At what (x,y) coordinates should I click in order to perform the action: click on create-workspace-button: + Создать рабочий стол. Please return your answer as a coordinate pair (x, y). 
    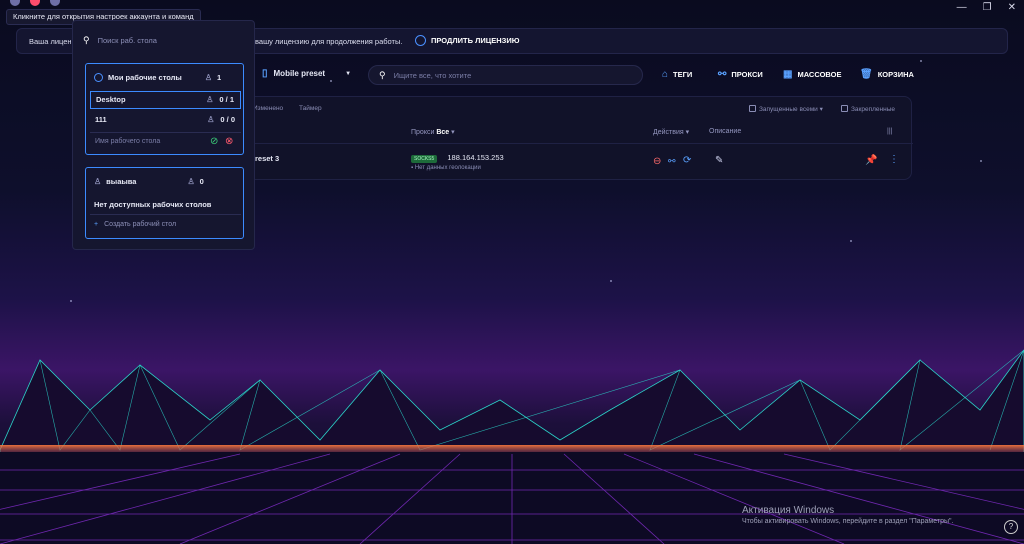
    Looking at the image, I should click on (135, 224).